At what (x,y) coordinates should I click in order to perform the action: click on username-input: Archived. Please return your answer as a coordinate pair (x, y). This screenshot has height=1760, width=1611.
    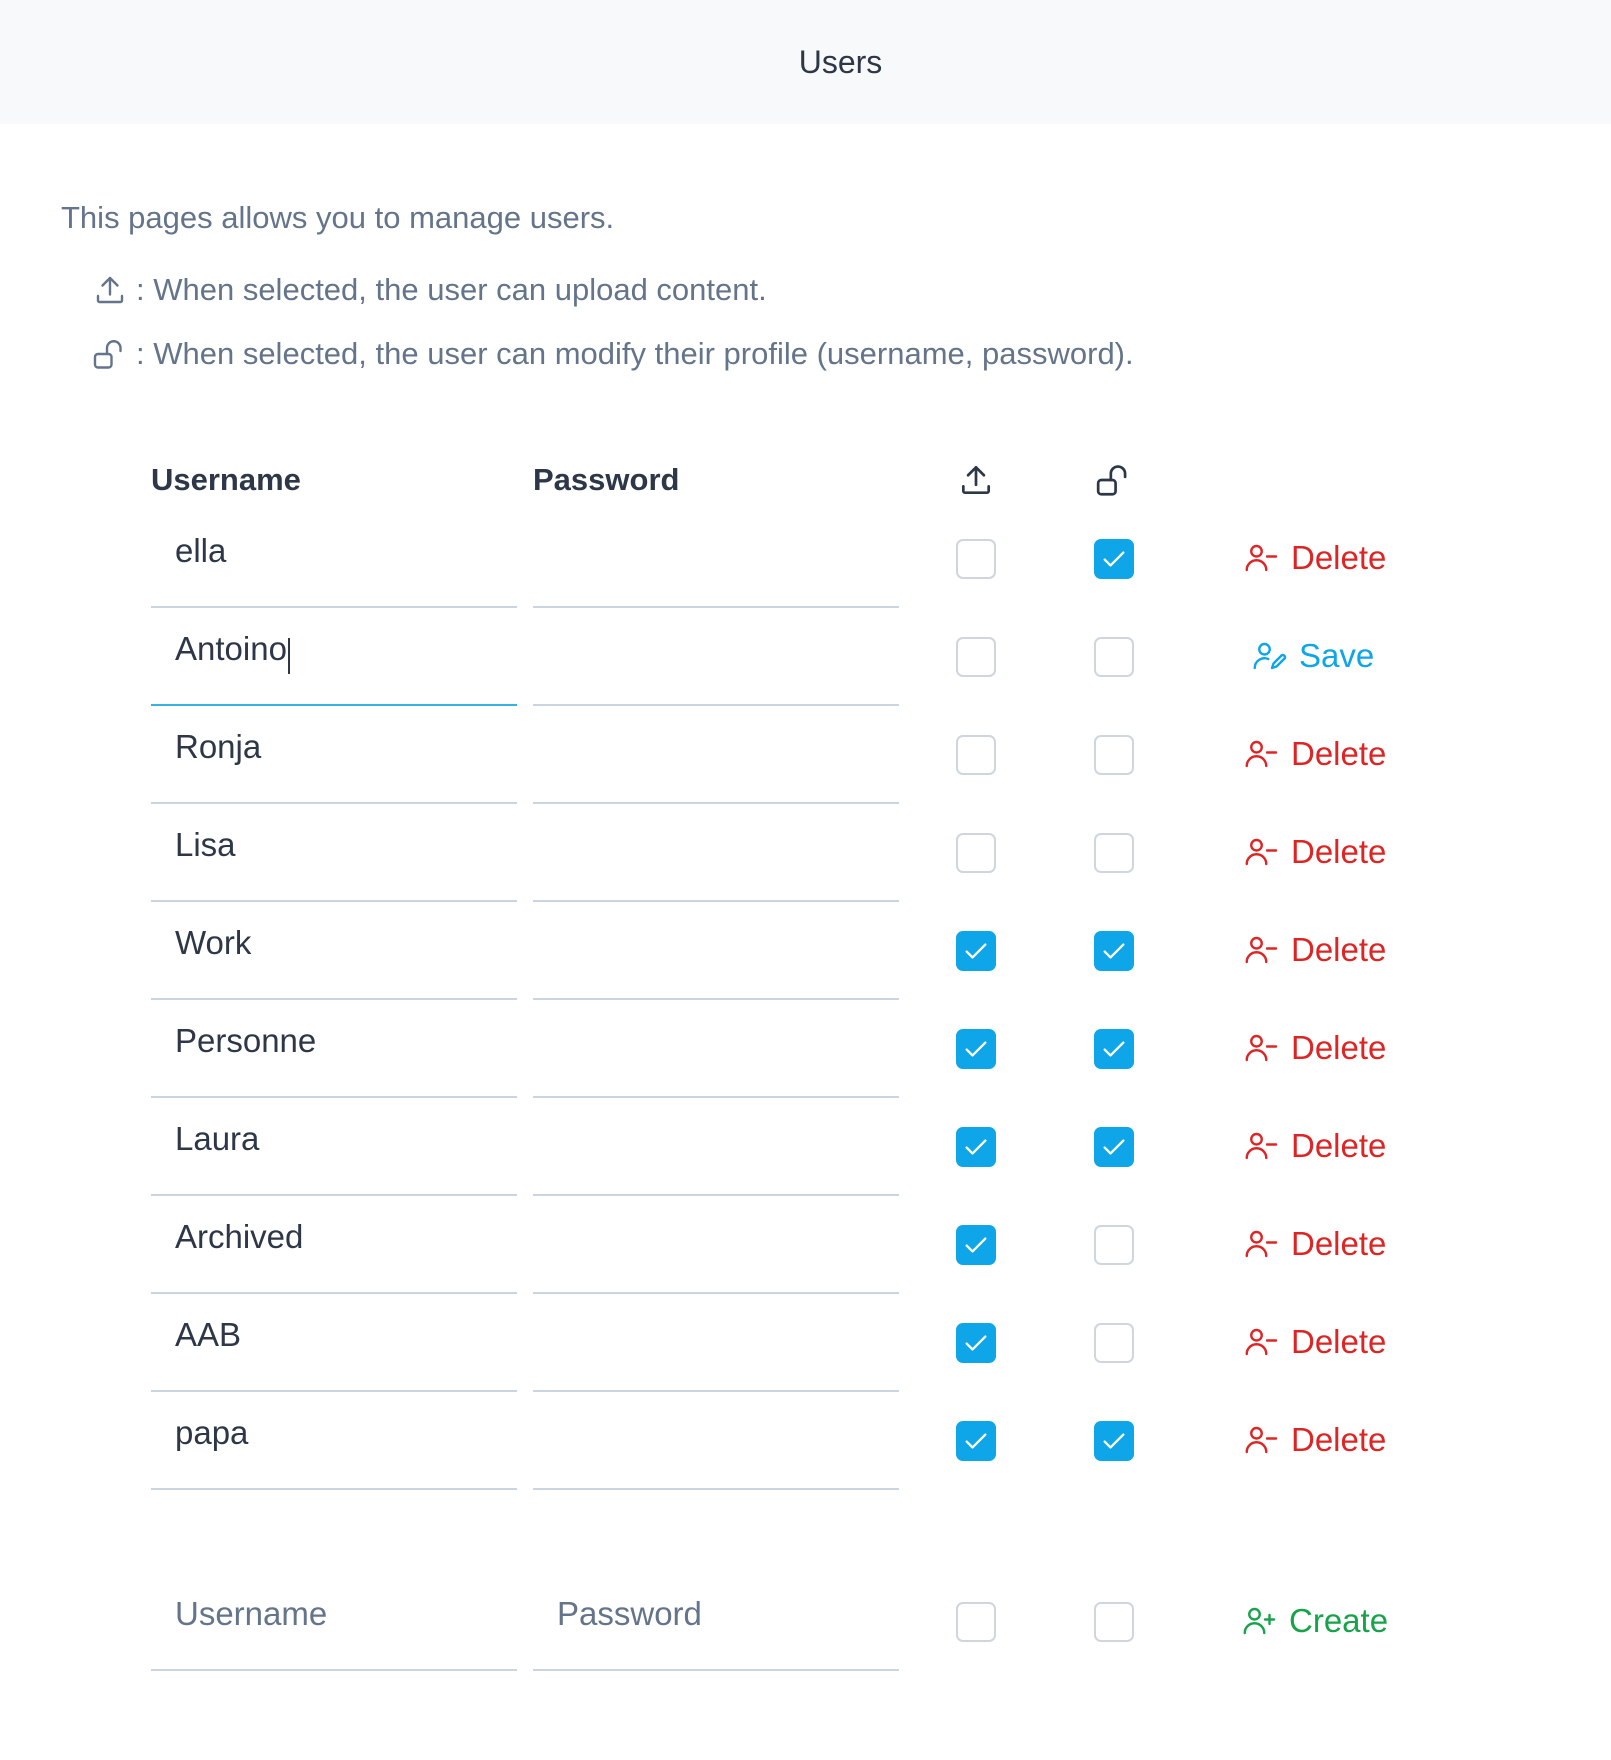
    Looking at the image, I should click on (334, 1245).